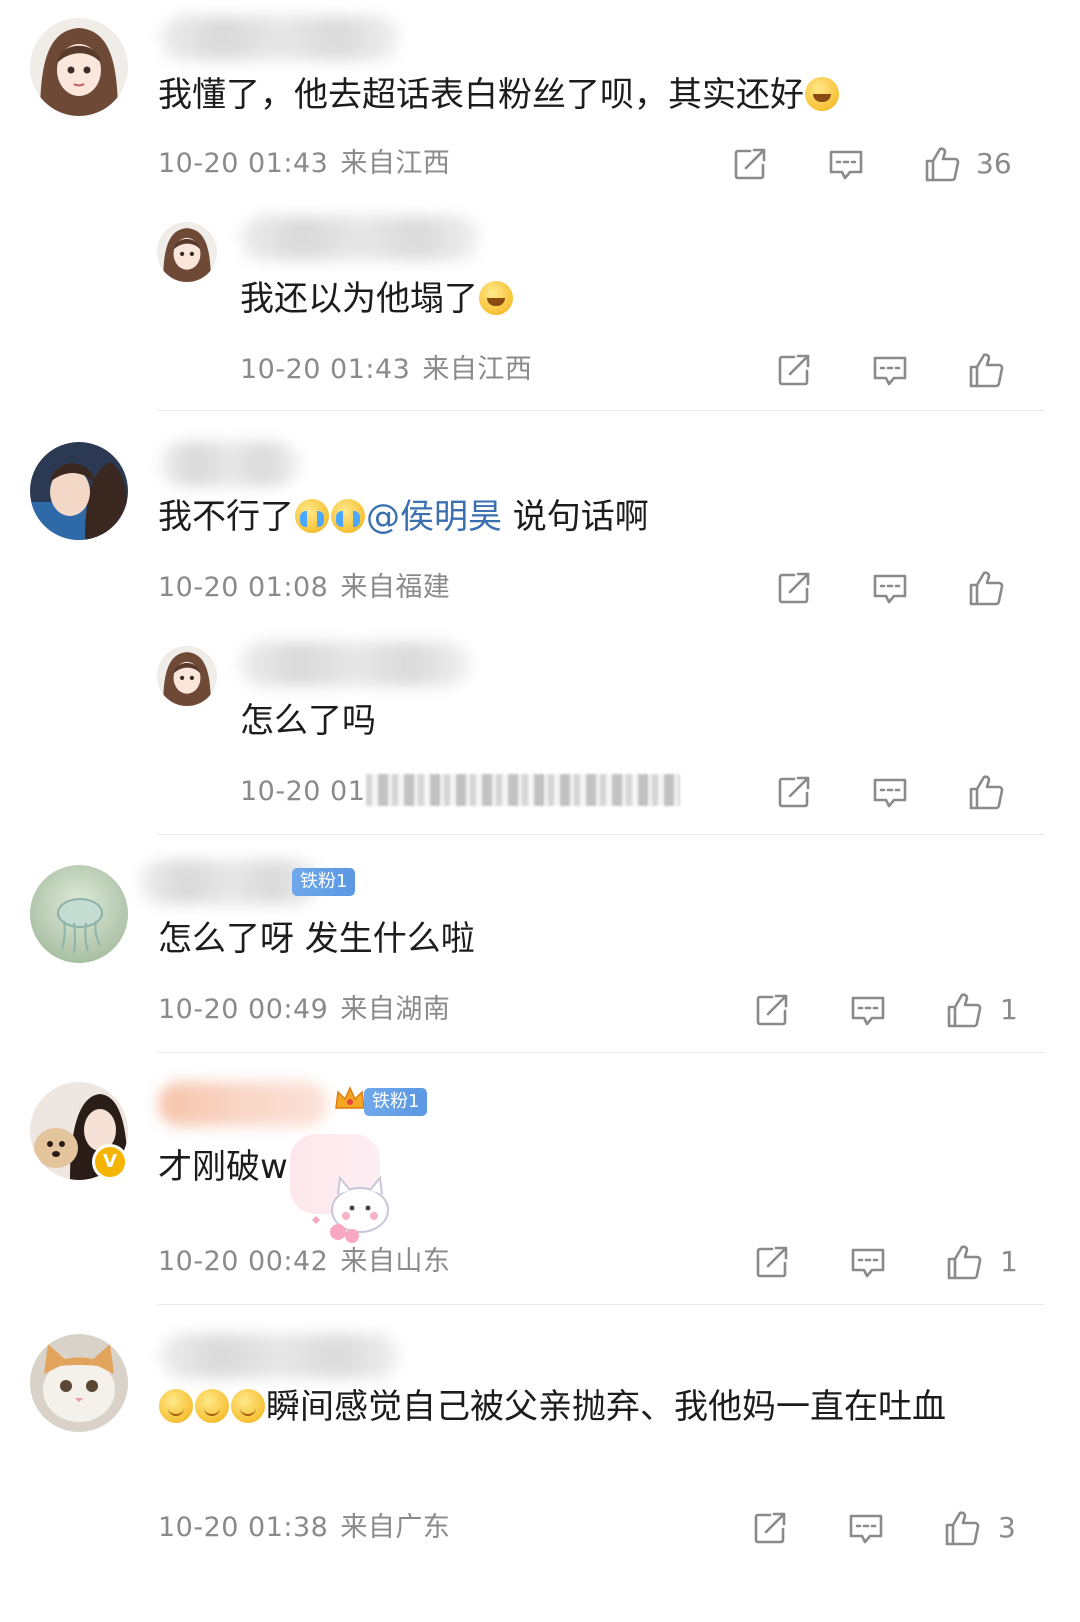 This screenshot has height=1622, width=1080. Describe the element at coordinates (575, 517) in the screenshot. I see `comment-text-after: 说句话啊` at that location.